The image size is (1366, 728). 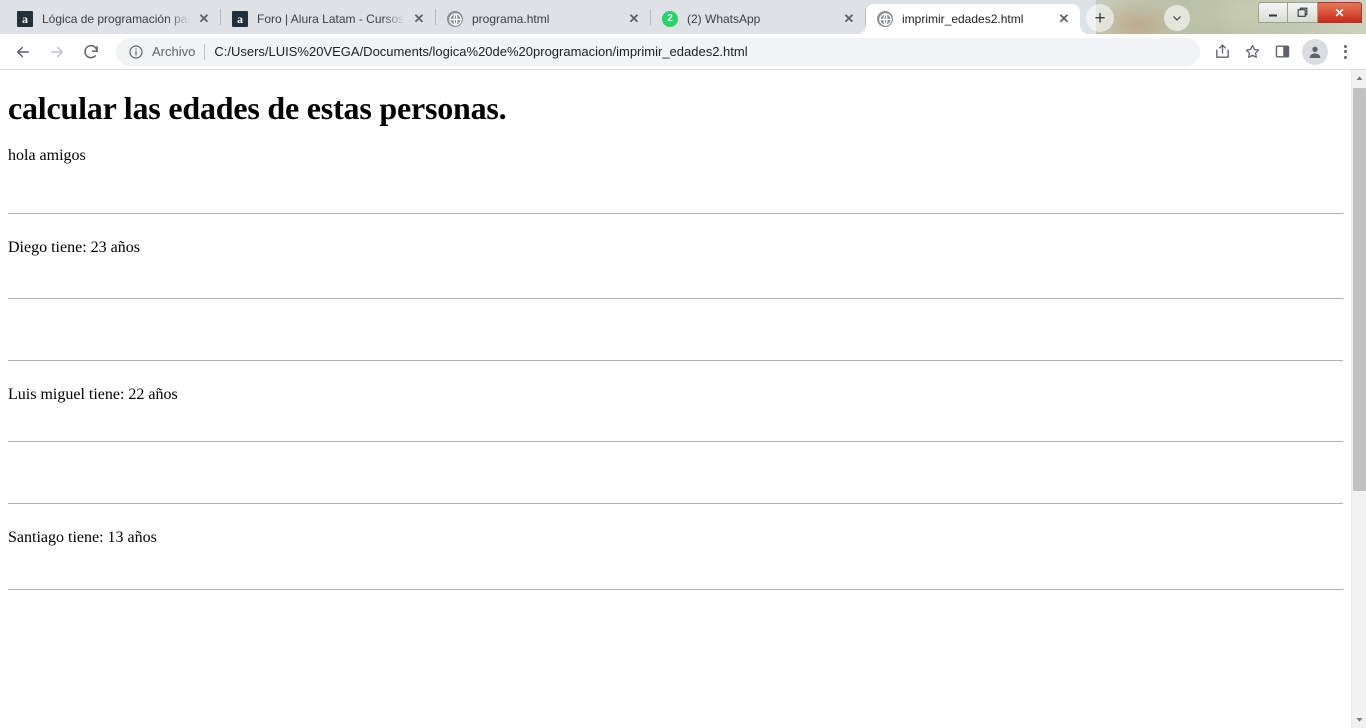 I want to click on age-entry-luis-miguel: Luis miguel tiene: 22 años, so click(x=93, y=394).